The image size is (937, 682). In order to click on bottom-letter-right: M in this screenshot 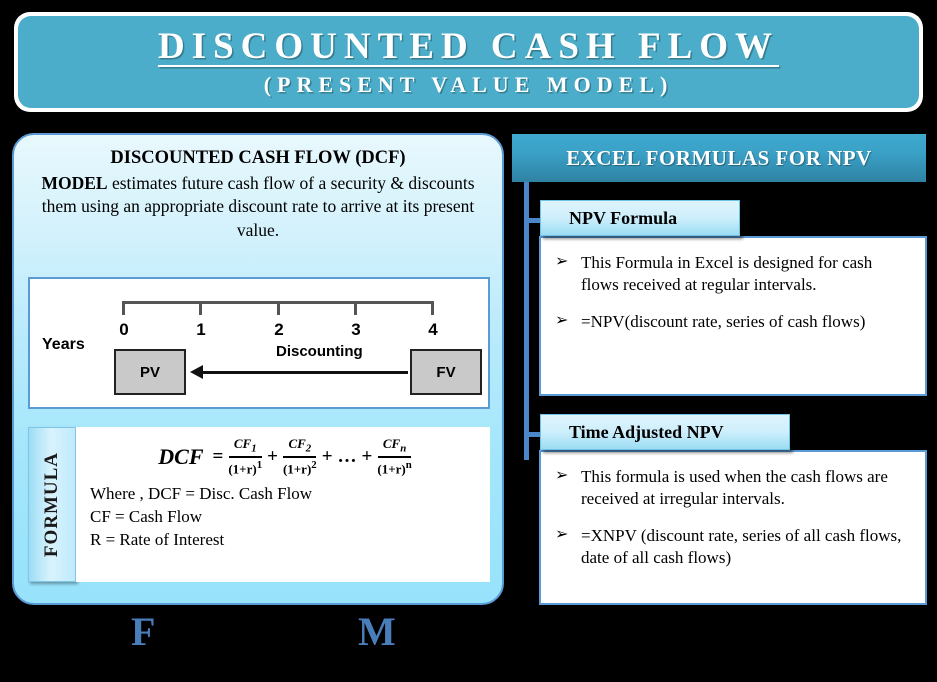, I will do `click(377, 631)`.